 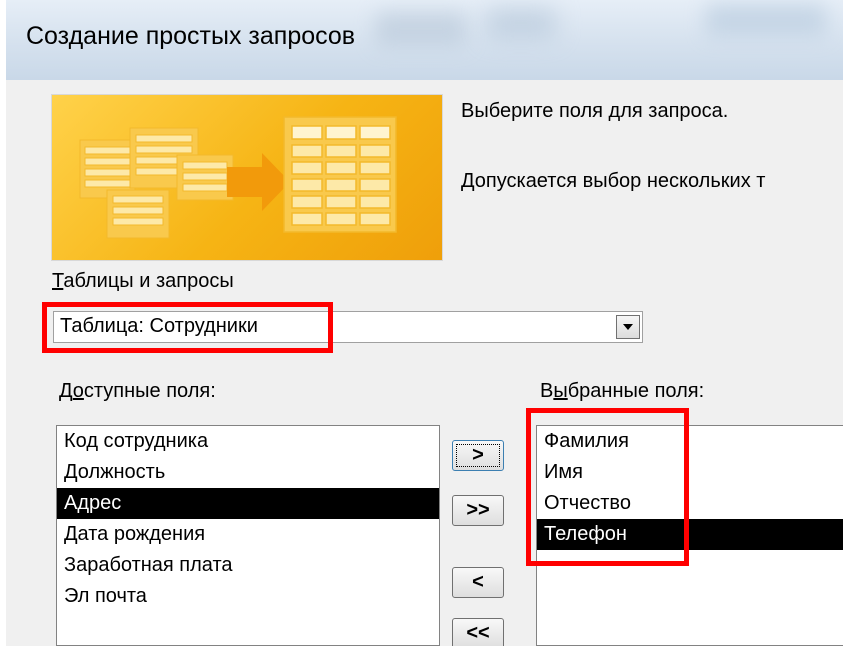 What do you see at coordinates (248, 565) in the screenshot?
I see `list-item: Заработная плата` at bounding box center [248, 565].